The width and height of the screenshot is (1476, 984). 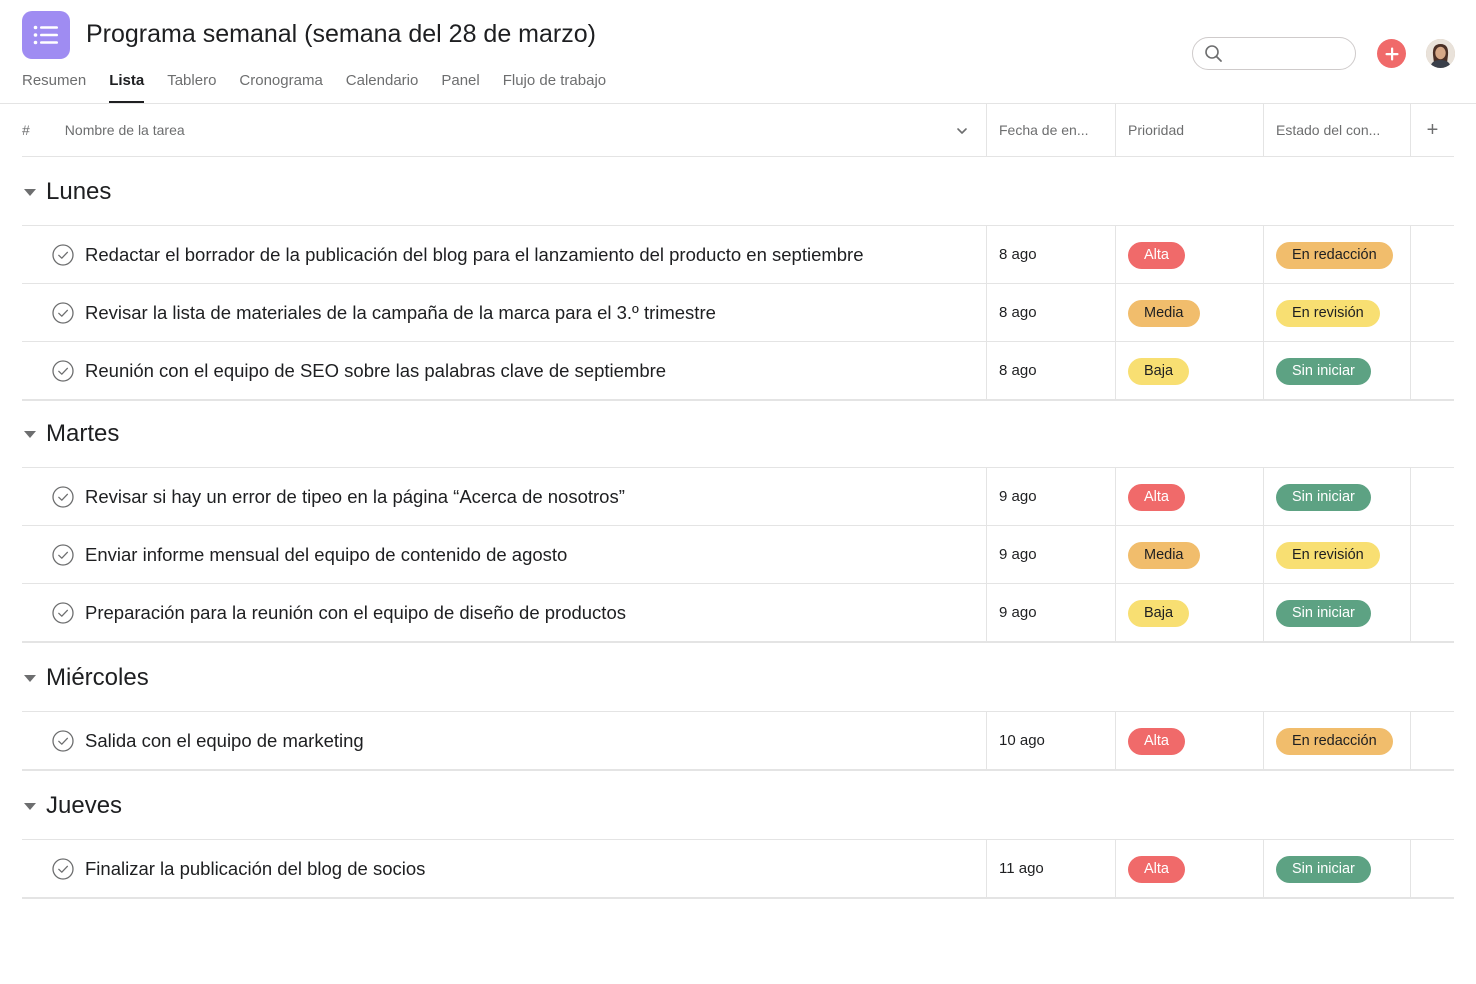 What do you see at coordinates (1440, 53) in the screenshot?
I see `avatar` at bounding box center [1440, 53].